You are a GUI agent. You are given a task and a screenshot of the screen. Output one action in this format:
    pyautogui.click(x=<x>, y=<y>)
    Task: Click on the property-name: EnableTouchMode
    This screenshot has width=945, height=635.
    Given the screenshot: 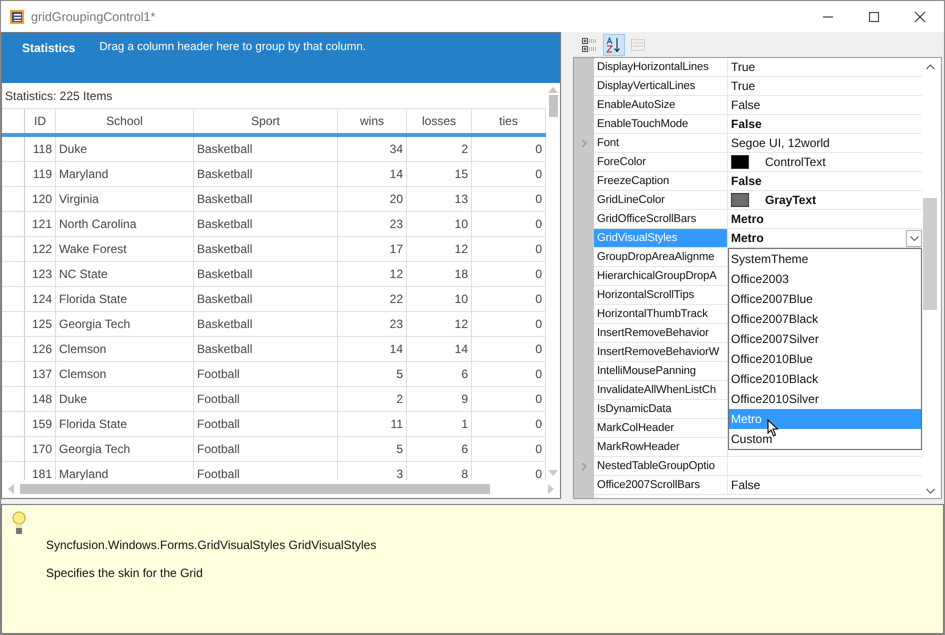 What is the action you would take?
    pyautogui.click(x=661, y=124)
    